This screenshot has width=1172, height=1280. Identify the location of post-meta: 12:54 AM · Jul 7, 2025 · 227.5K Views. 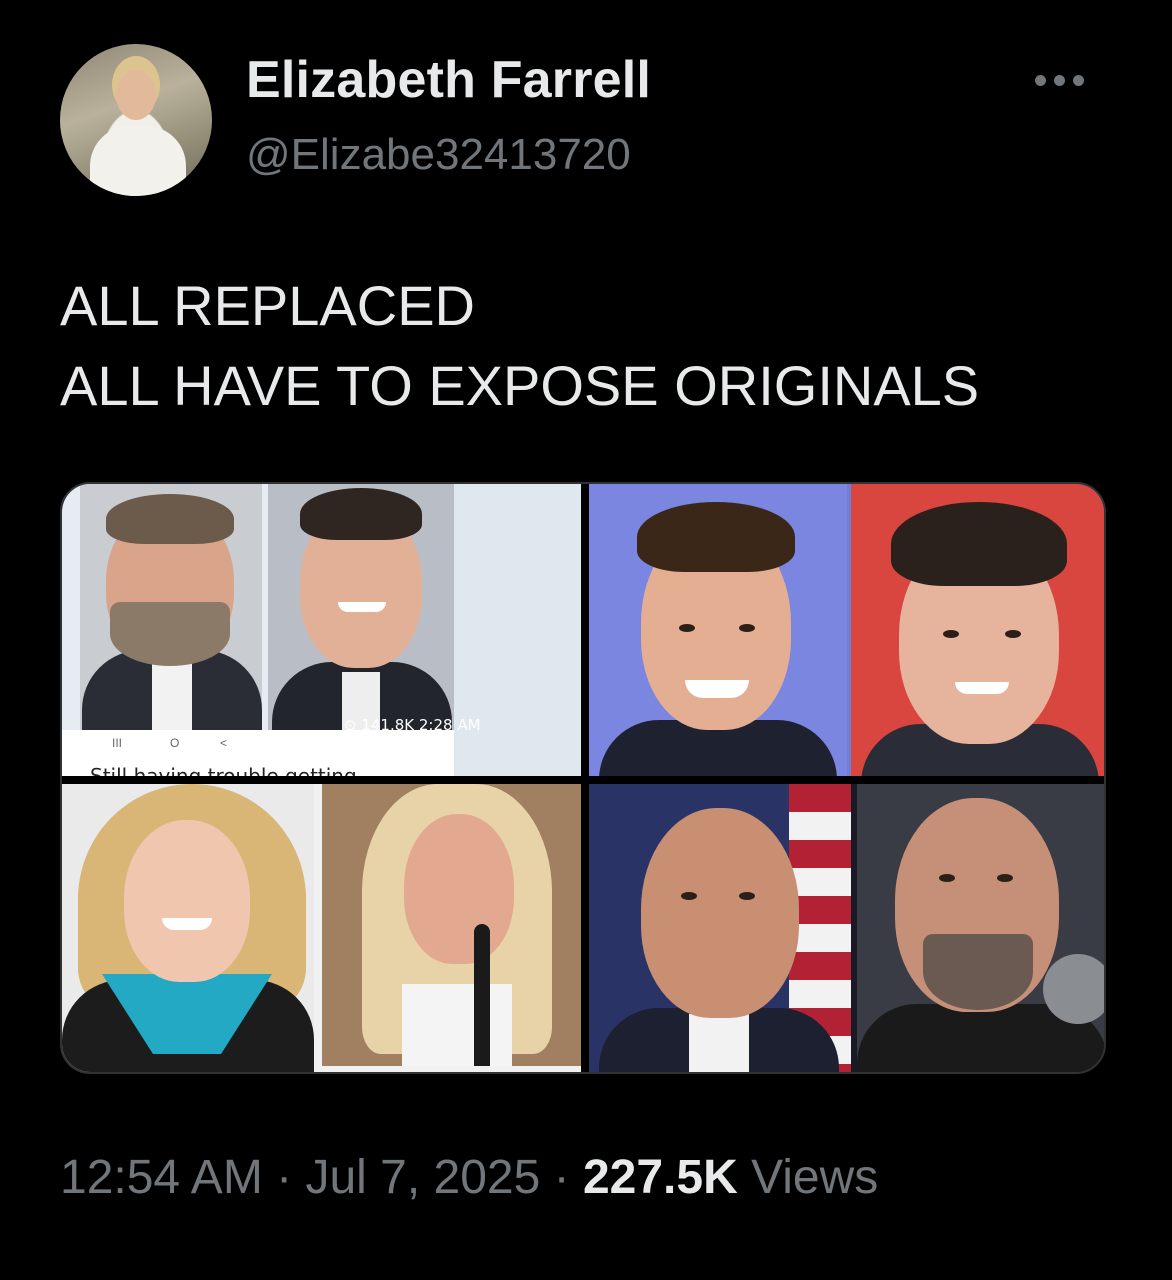
(469, 1177).